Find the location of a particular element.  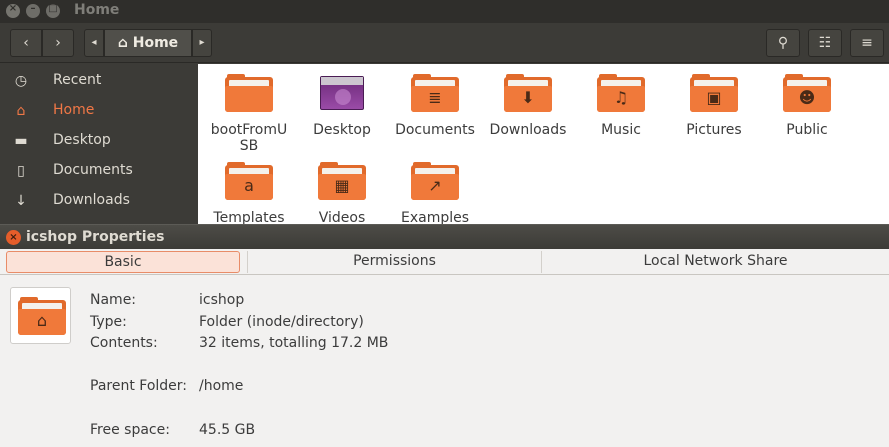

toolbar: ‹ › ◂ ⌂ Home ▸ ⚲ ☷ ≡ is located at coordinates (444, 43).